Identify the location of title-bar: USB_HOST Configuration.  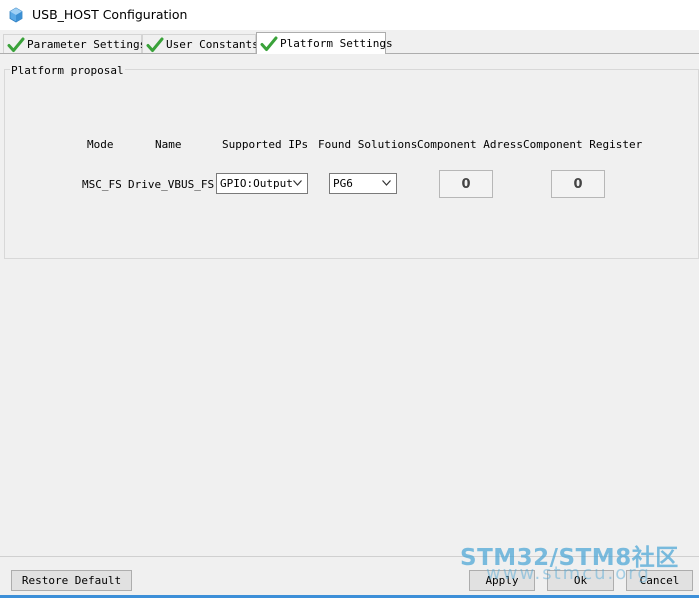
(349, 15).